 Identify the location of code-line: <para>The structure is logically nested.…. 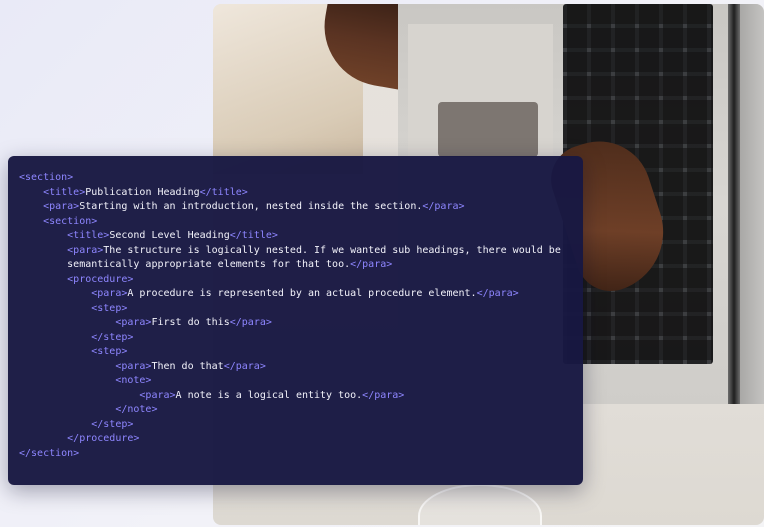
(290, 251).